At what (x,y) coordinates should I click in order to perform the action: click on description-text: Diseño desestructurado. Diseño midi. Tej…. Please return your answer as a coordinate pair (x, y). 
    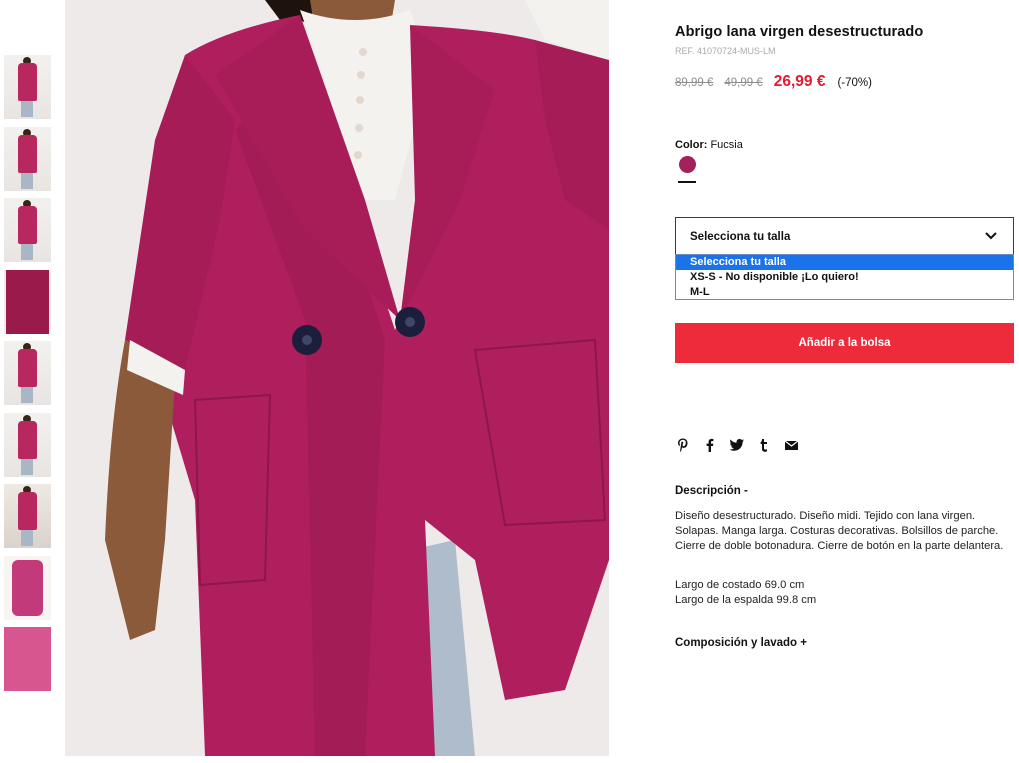
    Looking at the image, I should click on (839, 531).